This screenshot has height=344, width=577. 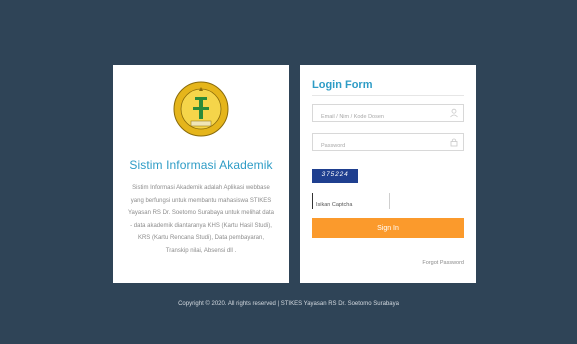 I want to click on title-divider, so click(x=388, y=95).